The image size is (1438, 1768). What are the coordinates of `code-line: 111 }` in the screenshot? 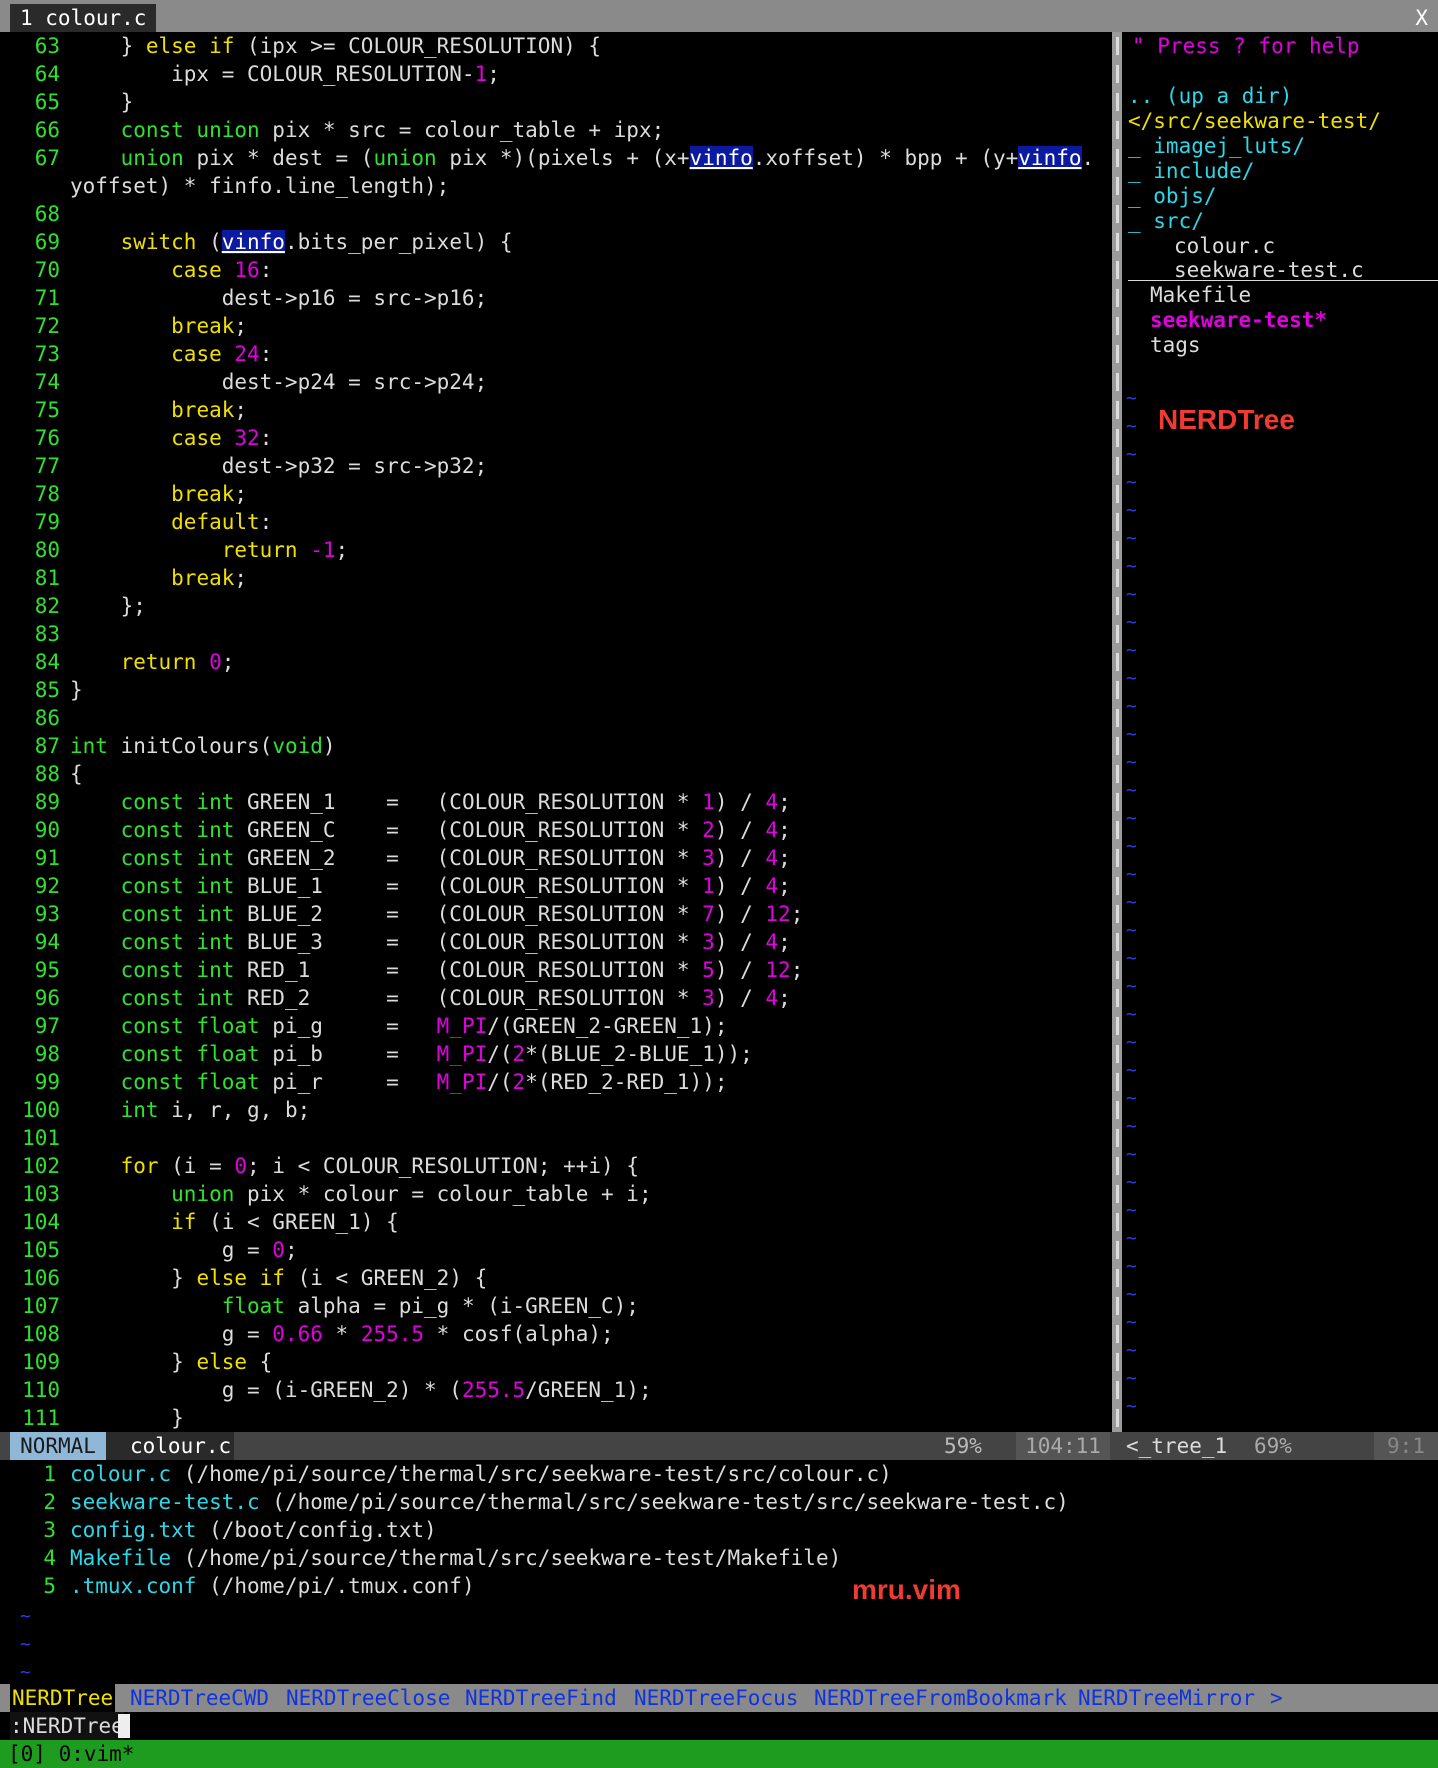 It's located at (556, 1418).